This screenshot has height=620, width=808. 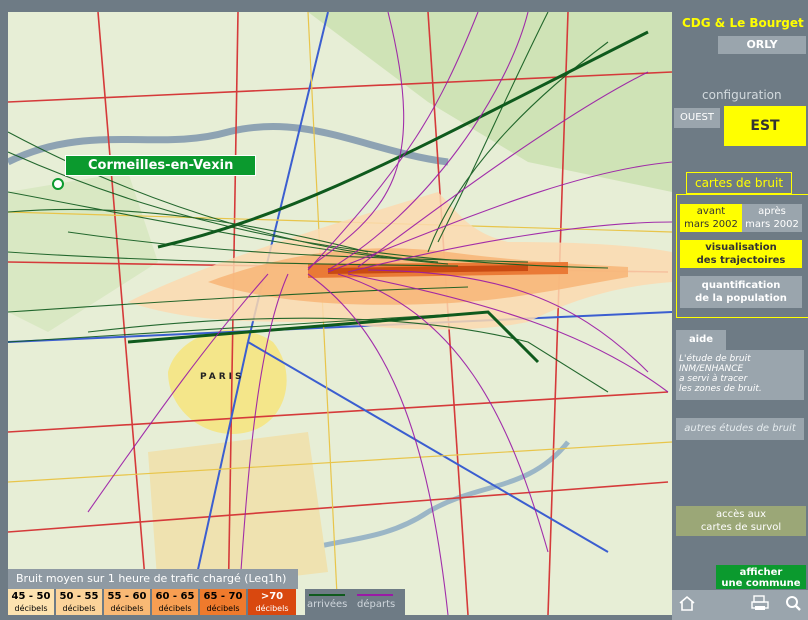 I want to click on legend-band-6: >70 décibels, so click(x=272, y=602).